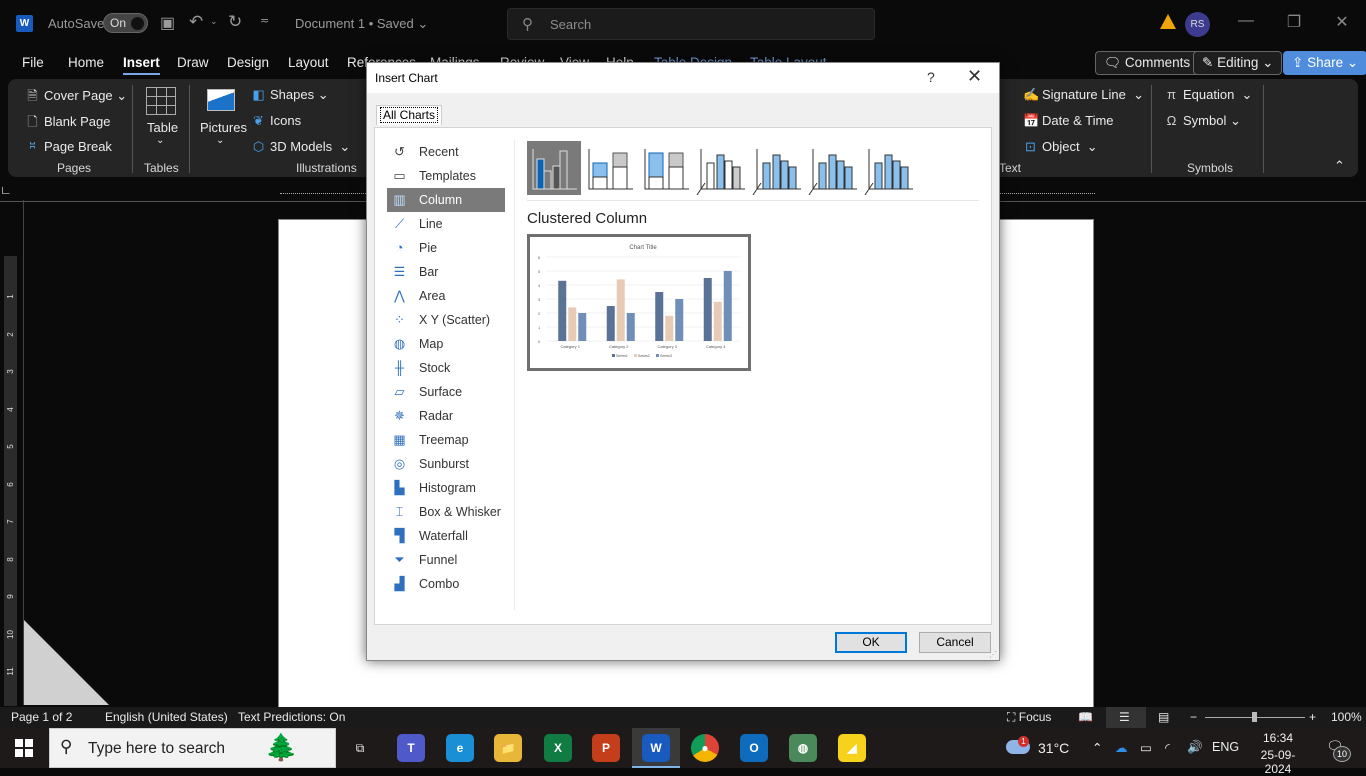  I want to click on cancel-button: Cancel, so click(955, 642).